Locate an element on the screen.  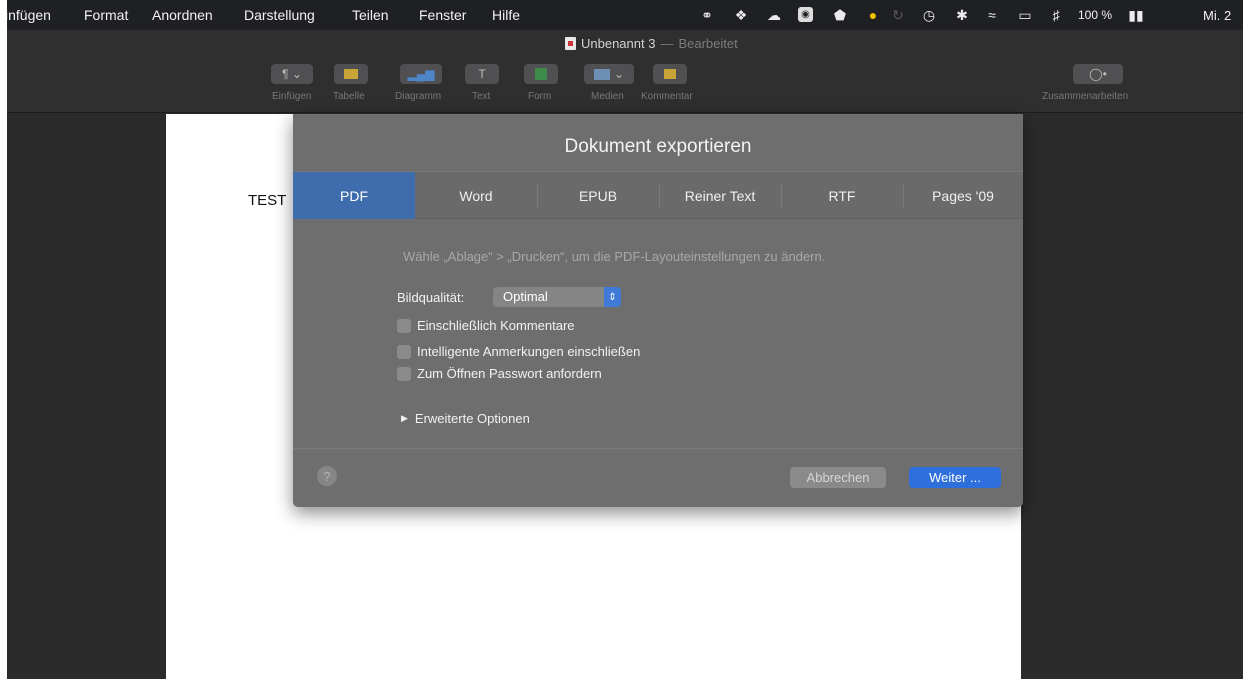
text-button: T is located at coordinates (482, 74).